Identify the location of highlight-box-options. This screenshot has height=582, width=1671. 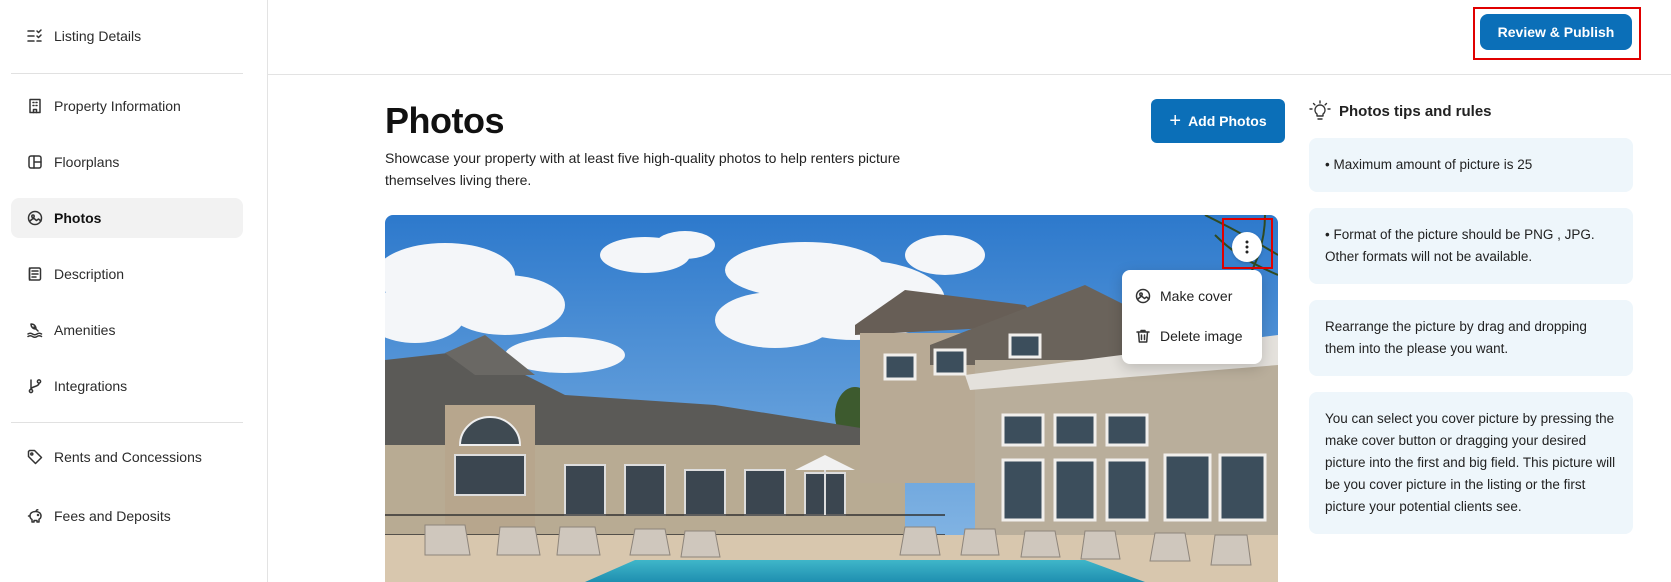
(1247, 243).